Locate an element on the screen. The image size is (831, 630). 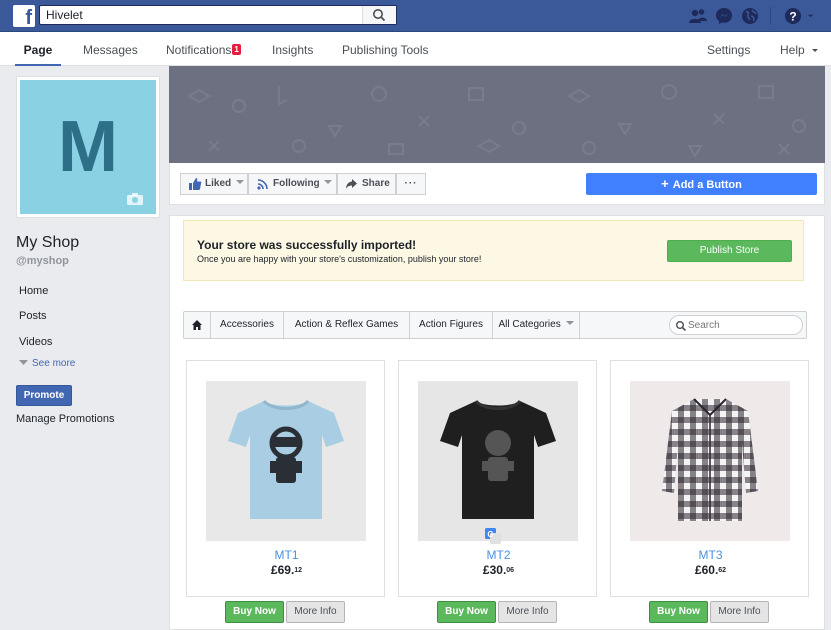
search-input is located at coordinates (200, 15).